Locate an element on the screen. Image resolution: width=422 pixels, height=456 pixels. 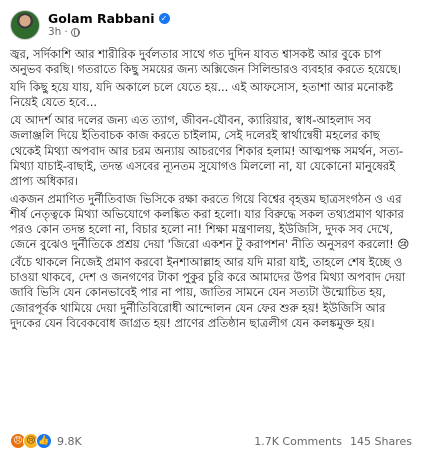
post-timestamp-row: 3h · is located at coordinates (109, 32).